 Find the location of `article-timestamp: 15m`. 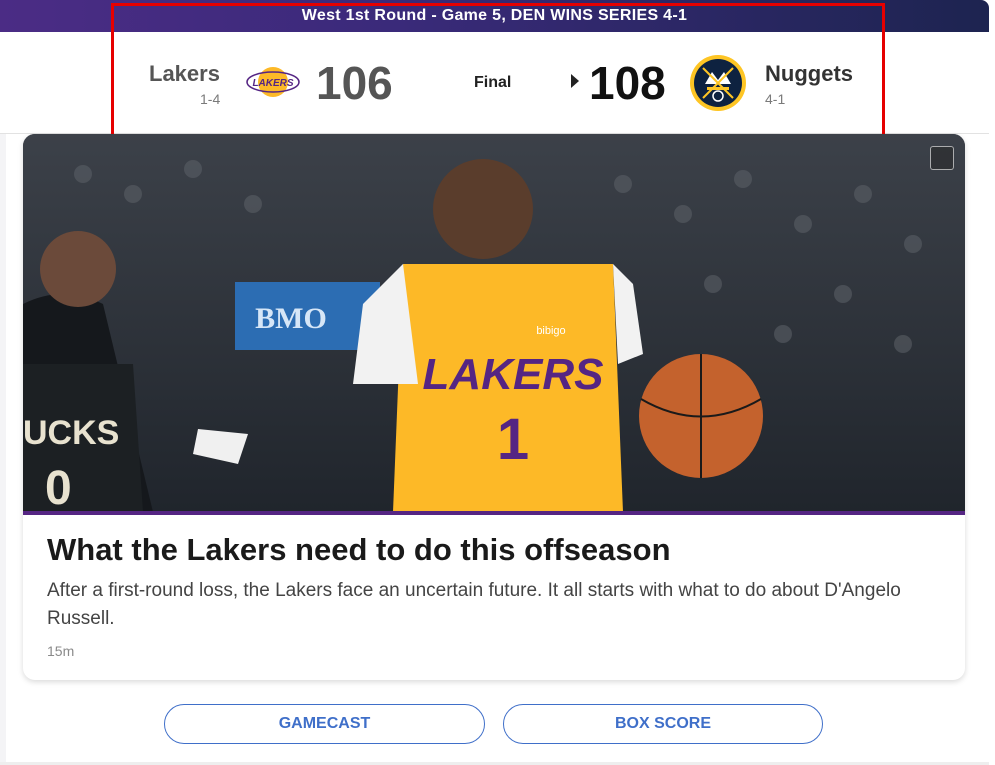

article-timestamp: 15m is located at coordinates (61, 651).